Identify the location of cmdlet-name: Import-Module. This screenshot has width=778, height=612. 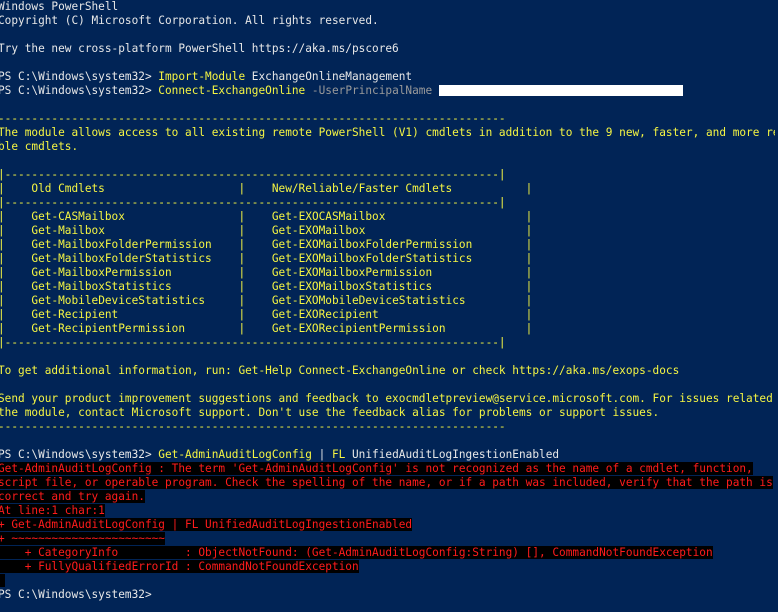
(202, 76).